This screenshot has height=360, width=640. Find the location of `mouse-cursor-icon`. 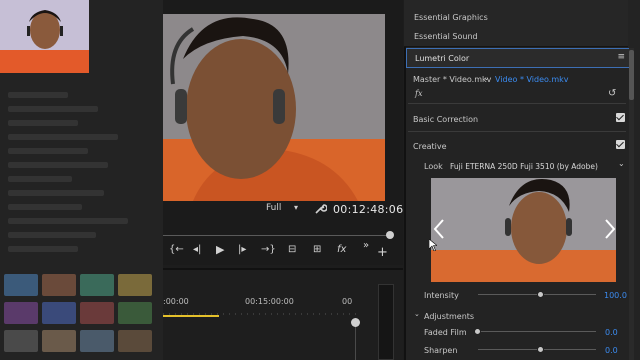

mouse-cursor-icon is located at coordinates (433, 245).